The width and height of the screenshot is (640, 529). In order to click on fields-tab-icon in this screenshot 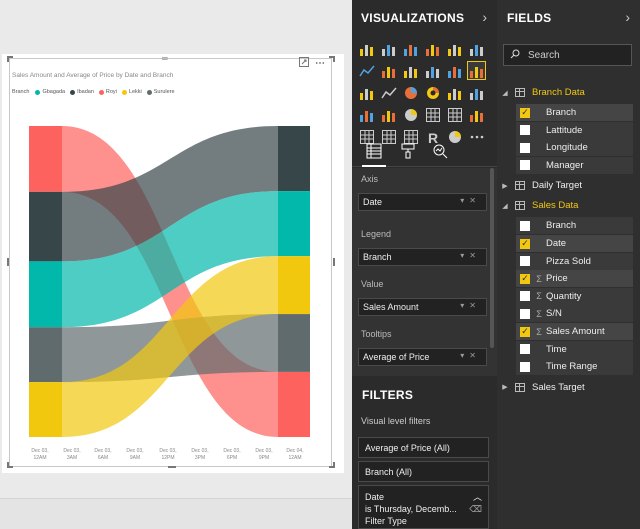, I will do `click(374, 154)`.